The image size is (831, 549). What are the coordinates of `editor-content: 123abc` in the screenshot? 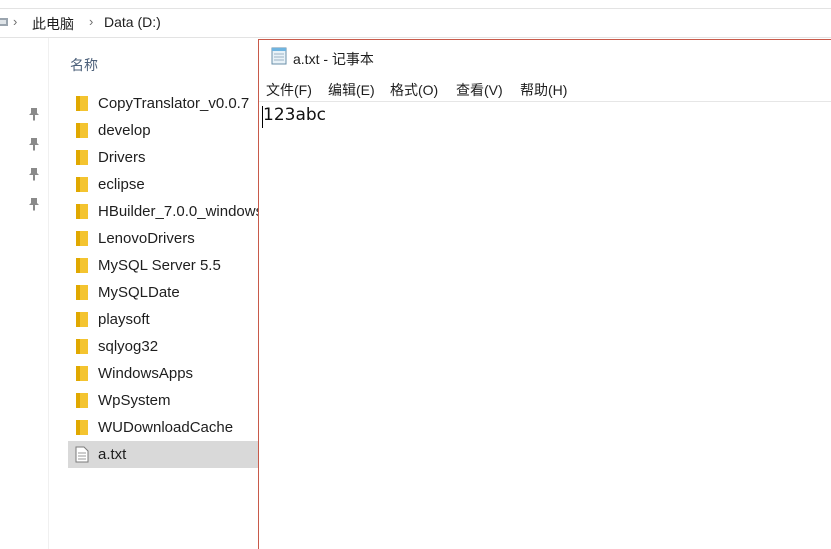 It's located at (294, 115).